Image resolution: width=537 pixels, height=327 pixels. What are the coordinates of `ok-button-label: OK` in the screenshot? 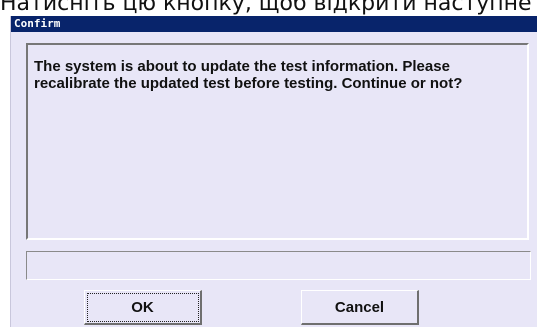 It's located at (142, 307).